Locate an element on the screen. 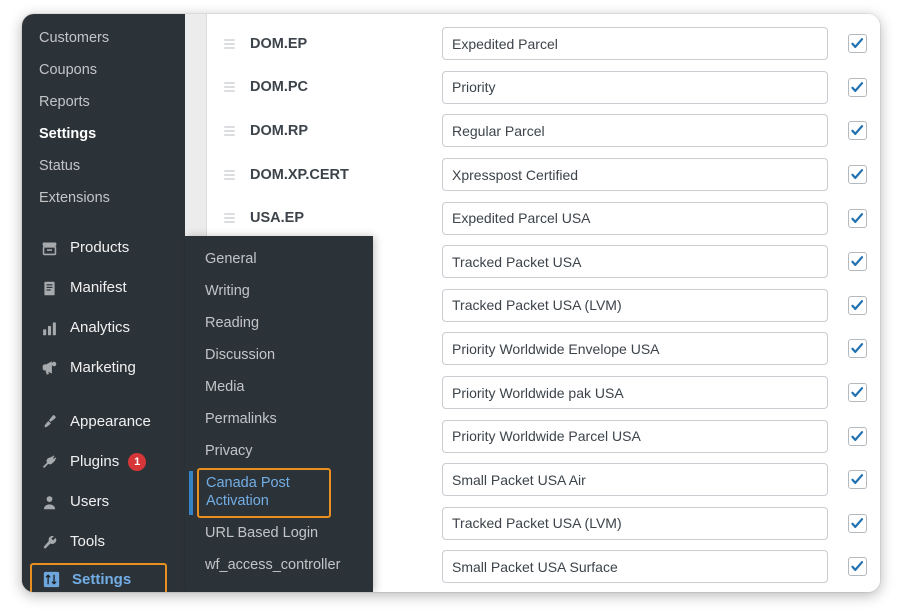 Image resolution: width=900 pixels, height=614 pixels. submenu-item-reading: Reading is located at coordinates (279, 324).